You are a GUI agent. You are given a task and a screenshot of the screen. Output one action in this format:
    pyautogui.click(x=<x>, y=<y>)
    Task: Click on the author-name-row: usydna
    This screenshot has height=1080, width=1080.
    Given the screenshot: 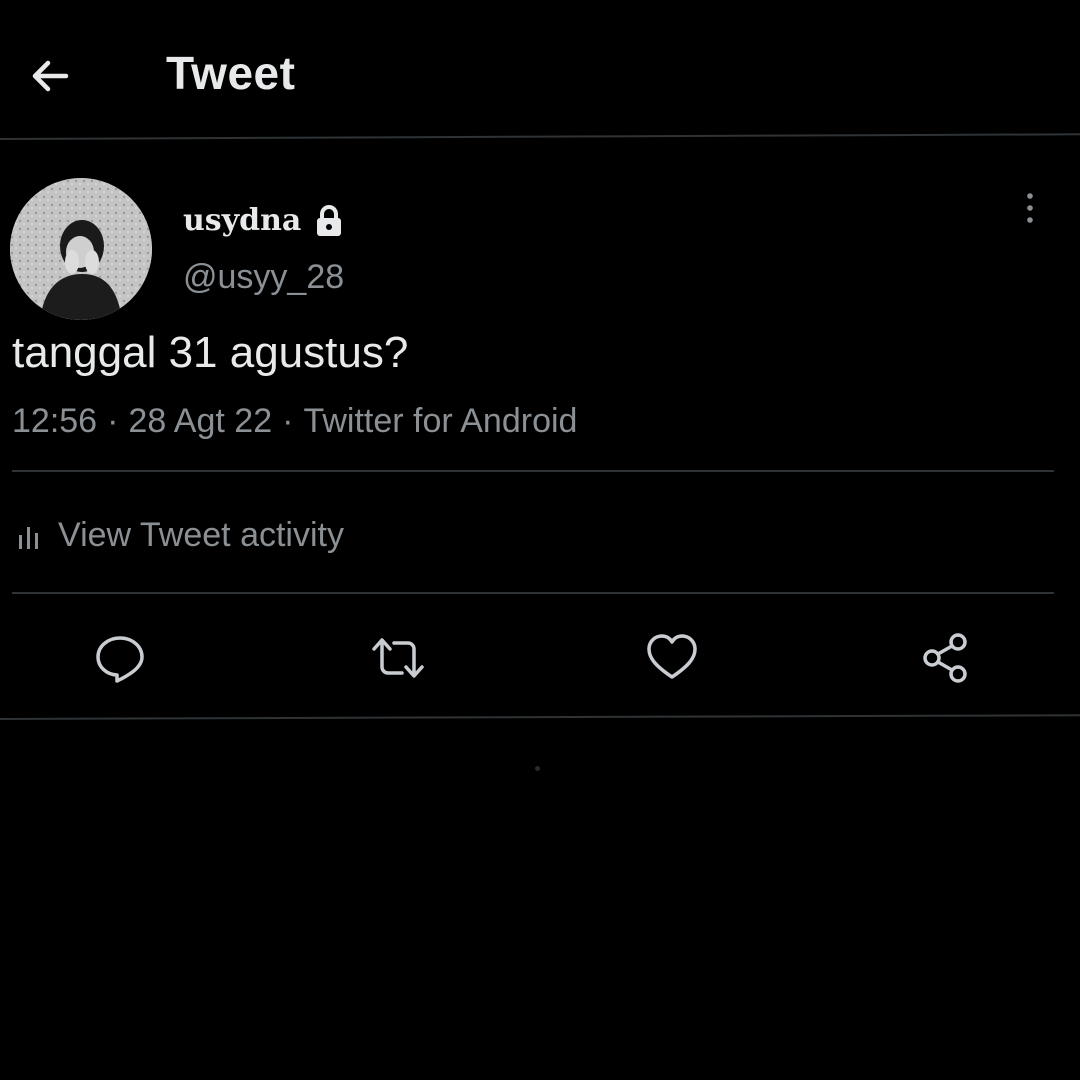 What is the action you would take?
    pyautogui.click(x=264, y=220)
    